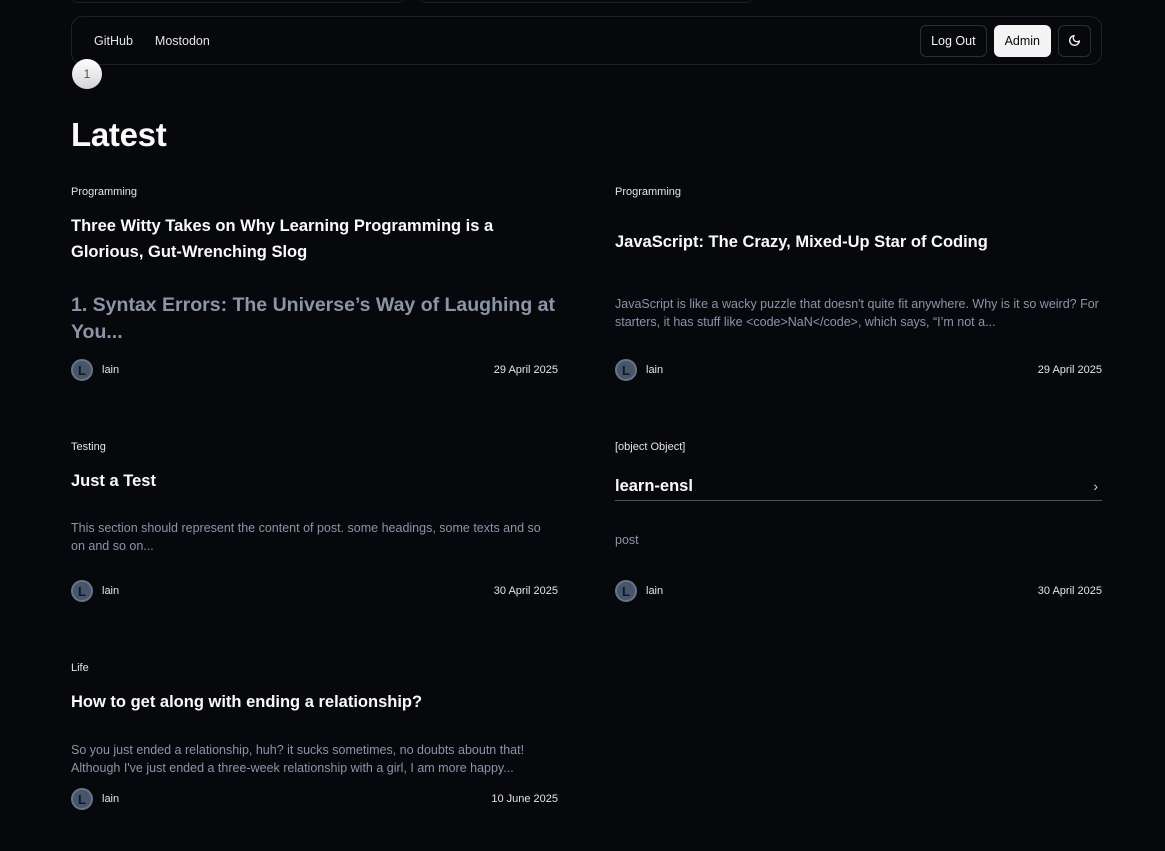 This screenshot has width=1165, height=851. I want to click on post-title: Just a Test, so click(314, 481).